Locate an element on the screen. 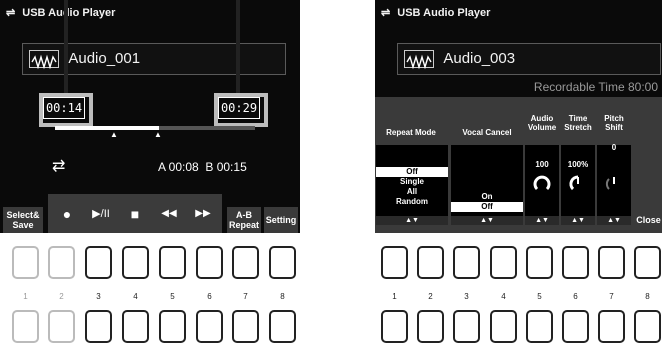 The width and height of the screenshot is (662, 343). callout-line-right is located at coordinates (238, 46).